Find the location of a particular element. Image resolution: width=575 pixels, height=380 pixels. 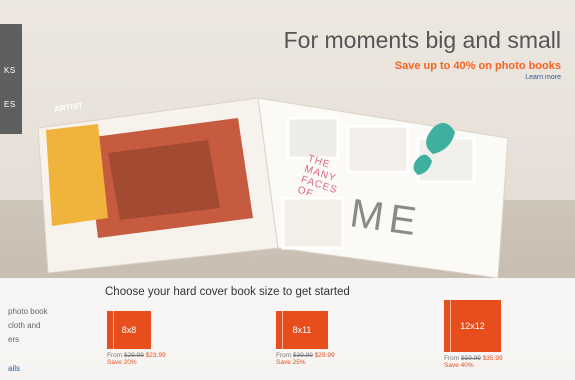

learn-more-link: Learn more is located at coordinates (422, 77).